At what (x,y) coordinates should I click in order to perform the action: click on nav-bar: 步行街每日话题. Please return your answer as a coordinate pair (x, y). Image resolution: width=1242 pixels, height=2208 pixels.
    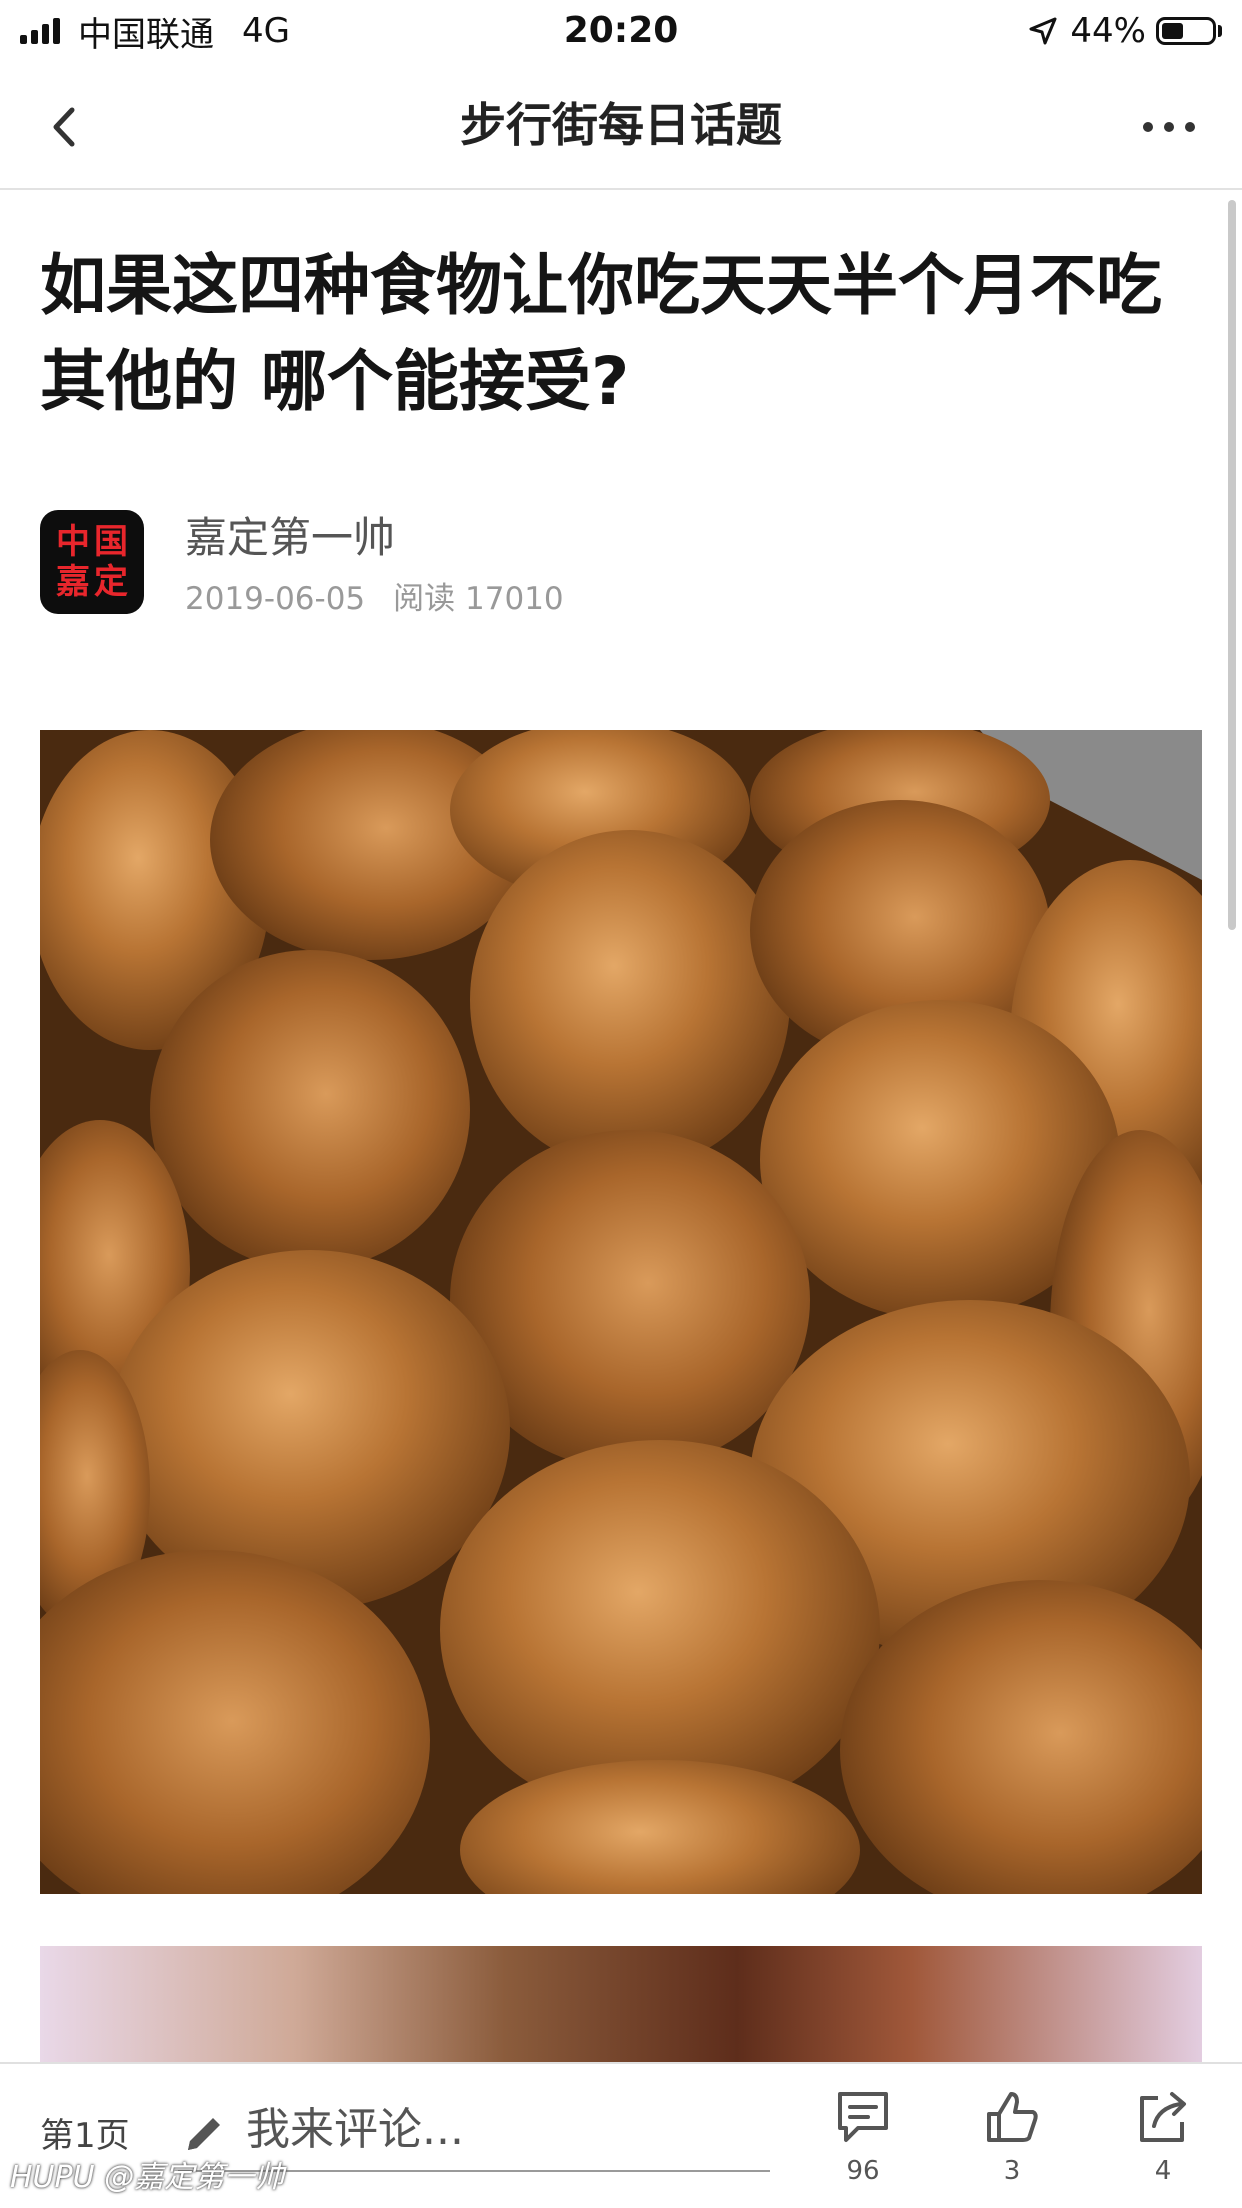
    Looking at the image, I should click on (621, 126).